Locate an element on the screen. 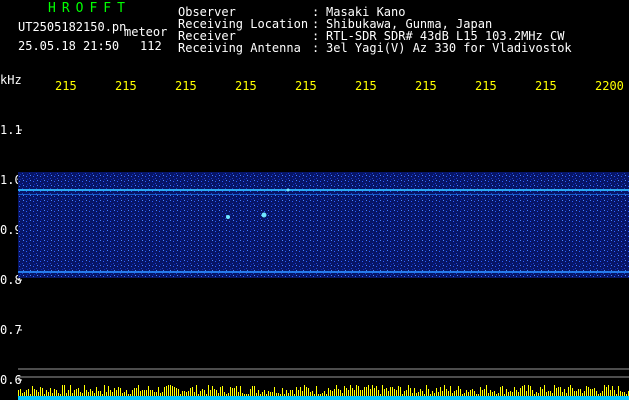 The height and width of the screenshot is (400, 629). y-tick-0-8: 0.8 is located at coordinates (11, 280).